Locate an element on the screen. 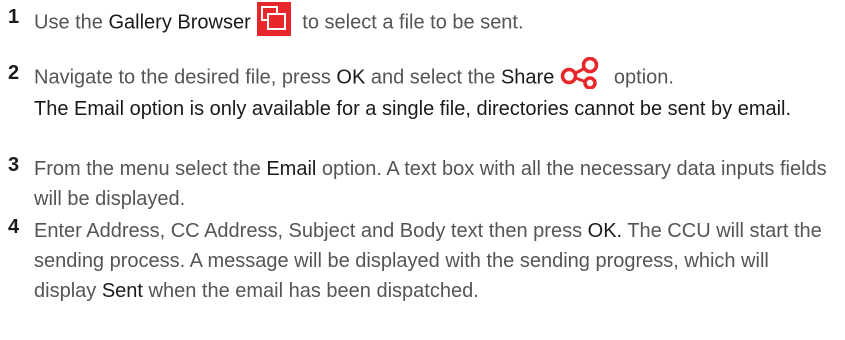 This screenshot has width=845, height=340. gallery-browser-label: Gallery Browser is located at coordinates (179, 22).